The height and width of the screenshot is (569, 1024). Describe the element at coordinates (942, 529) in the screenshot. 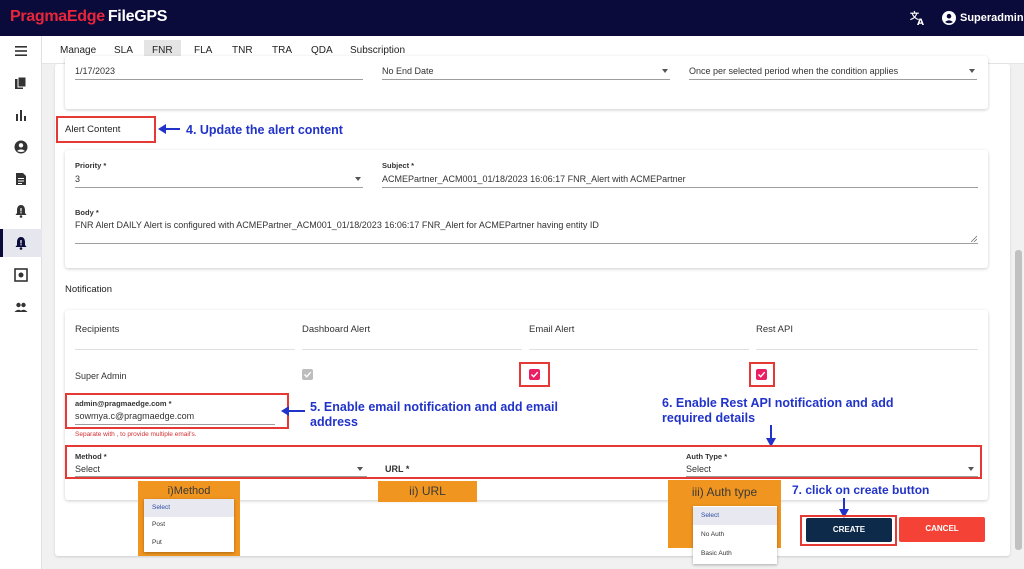

I see `cancel-button: CANCEL` at that location.